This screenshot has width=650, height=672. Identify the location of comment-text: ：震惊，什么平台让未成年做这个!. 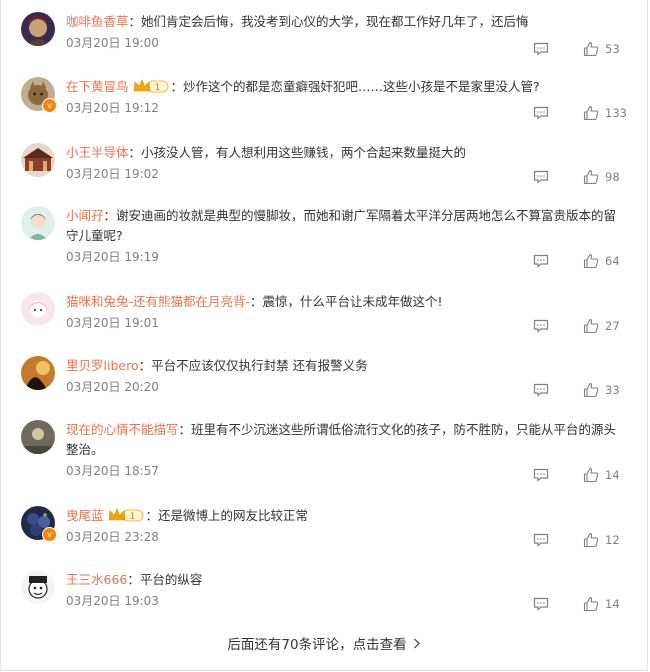
(346, 301).